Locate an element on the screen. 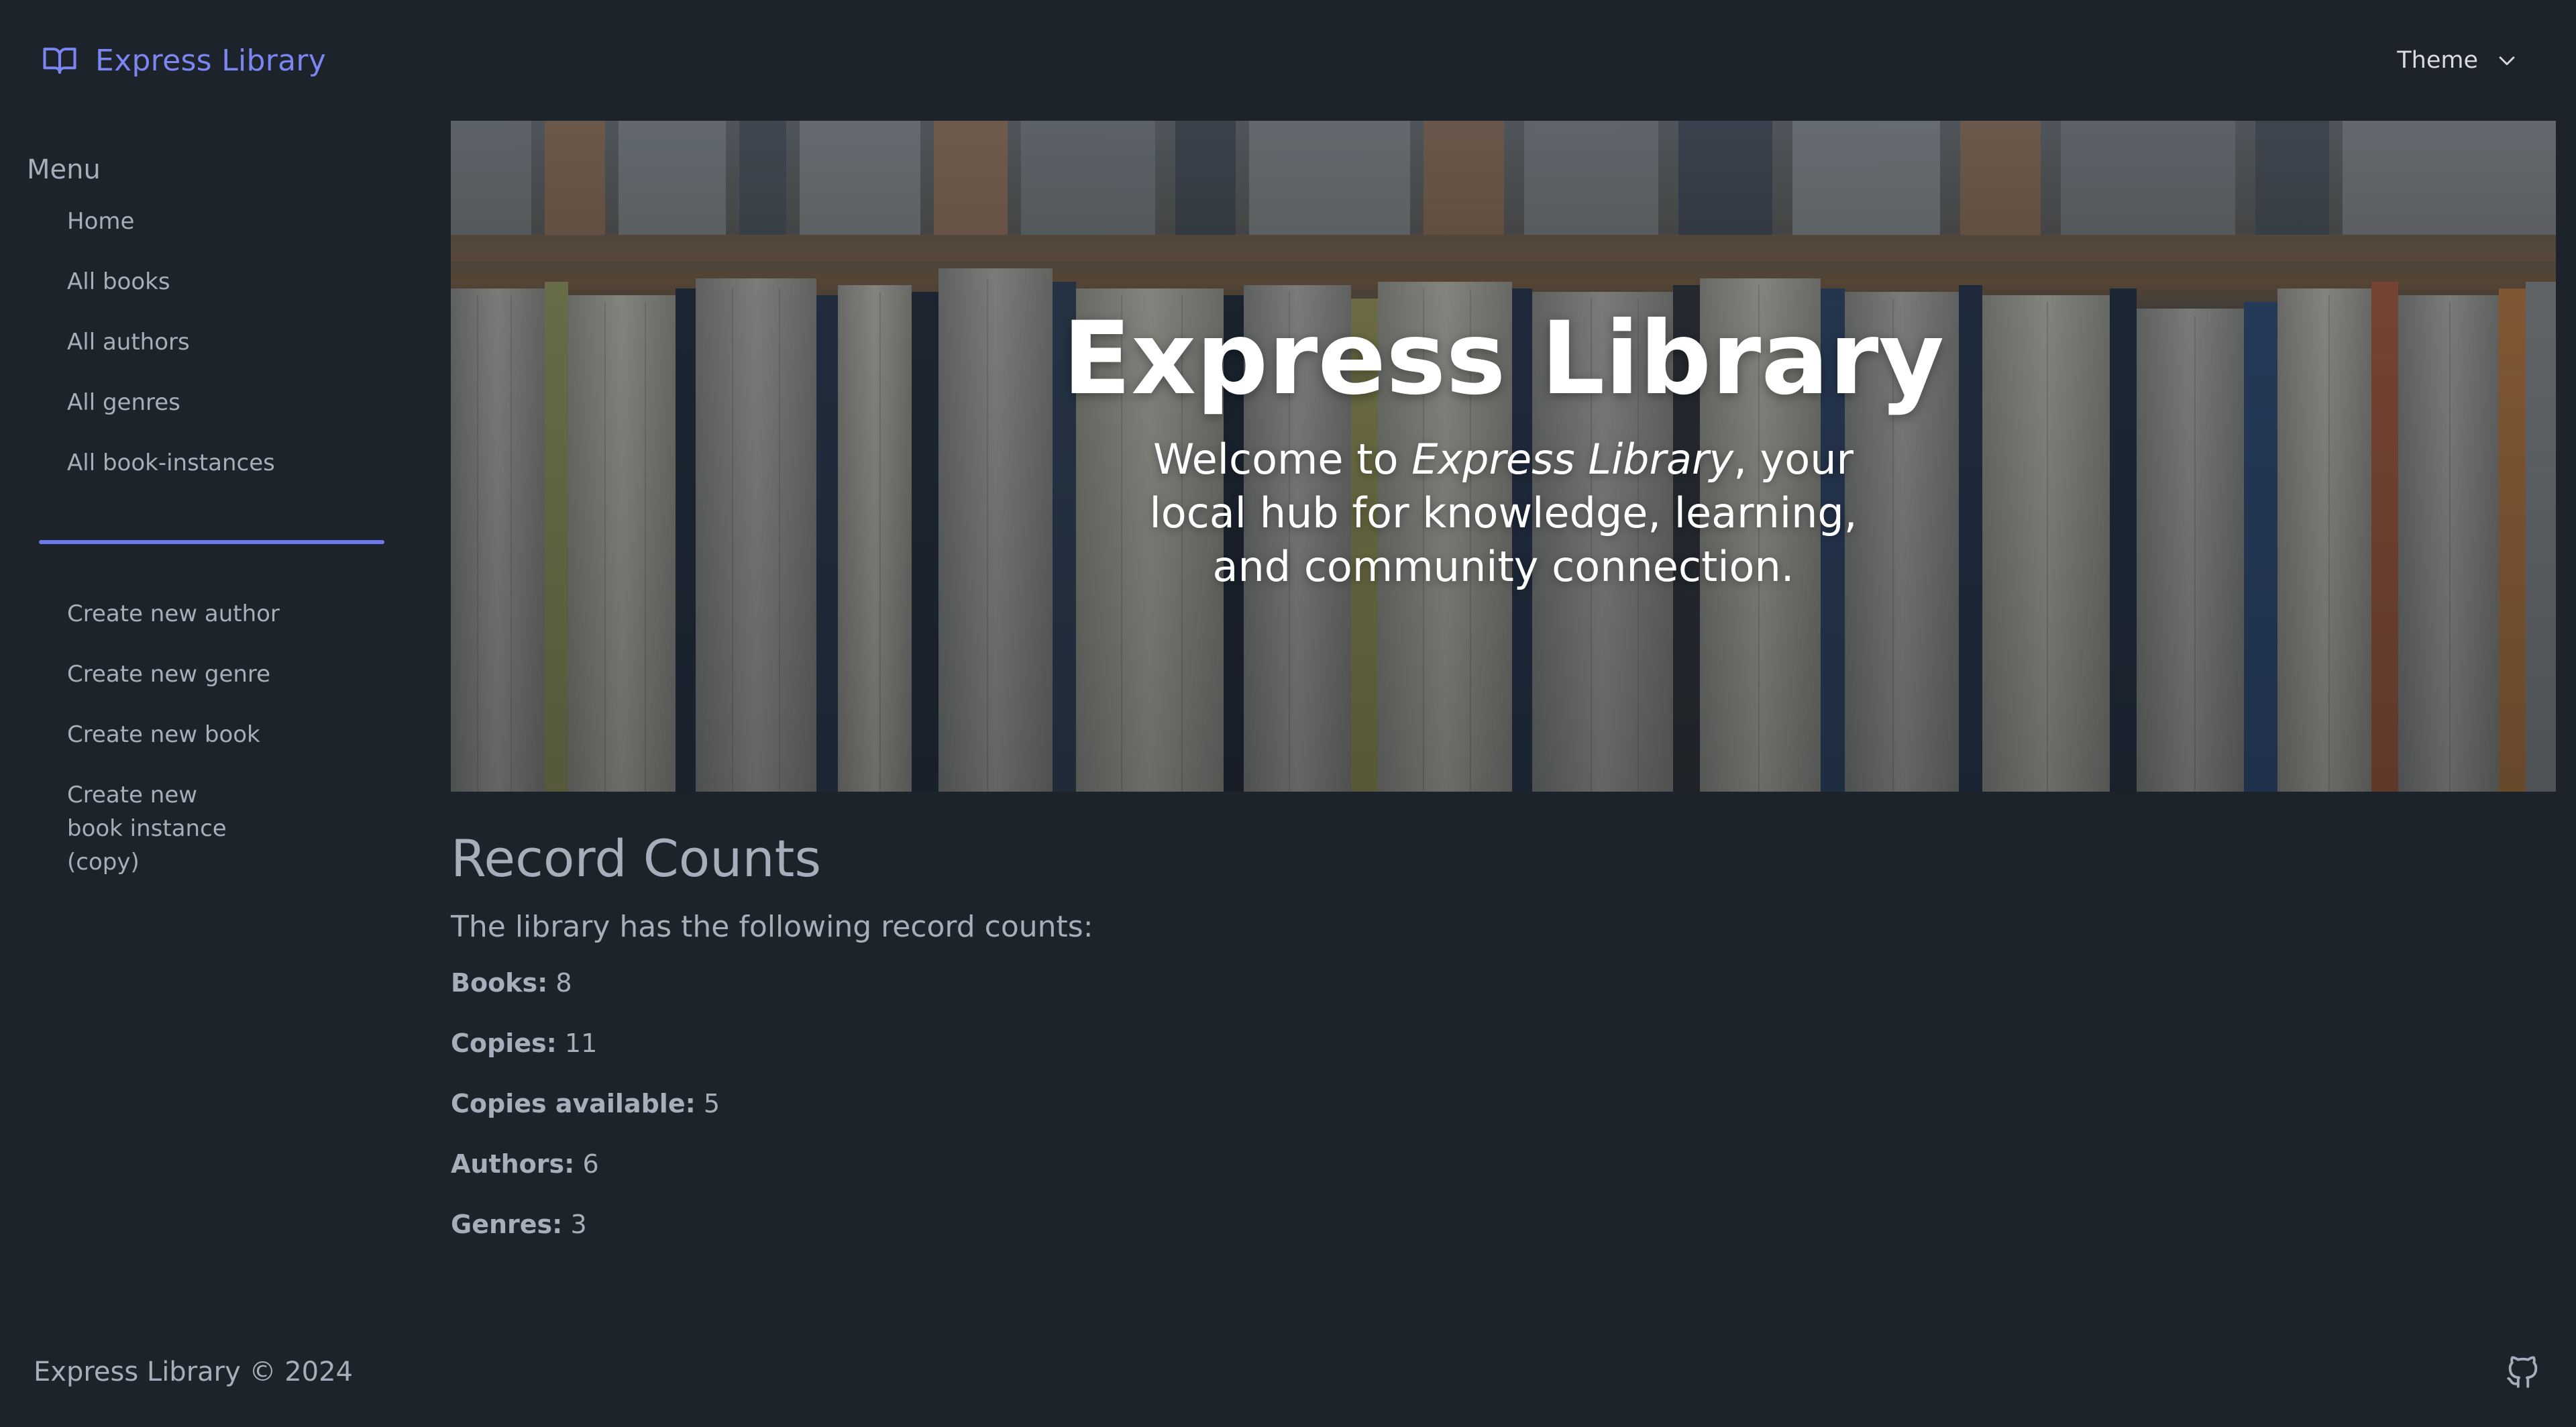 The width and height of the screenshot is (2576, 1427). footer: Express Library © 2024 is located at coordinates (1288, 1372).